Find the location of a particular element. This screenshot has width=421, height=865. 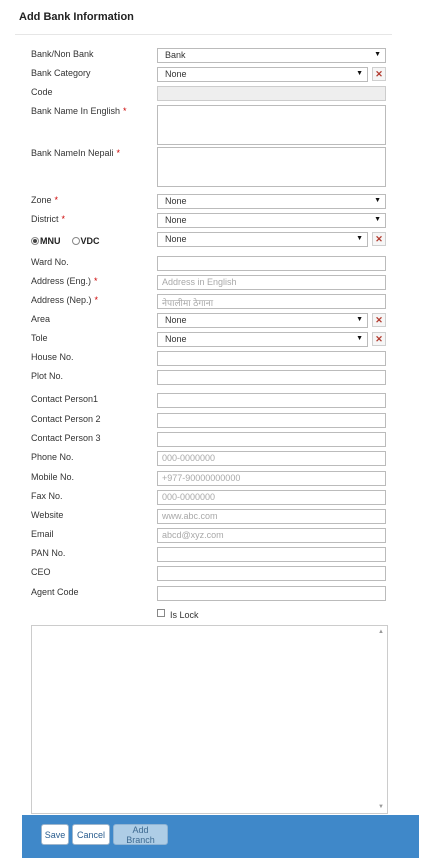

district-value: None is located at coordinates (176, 220).